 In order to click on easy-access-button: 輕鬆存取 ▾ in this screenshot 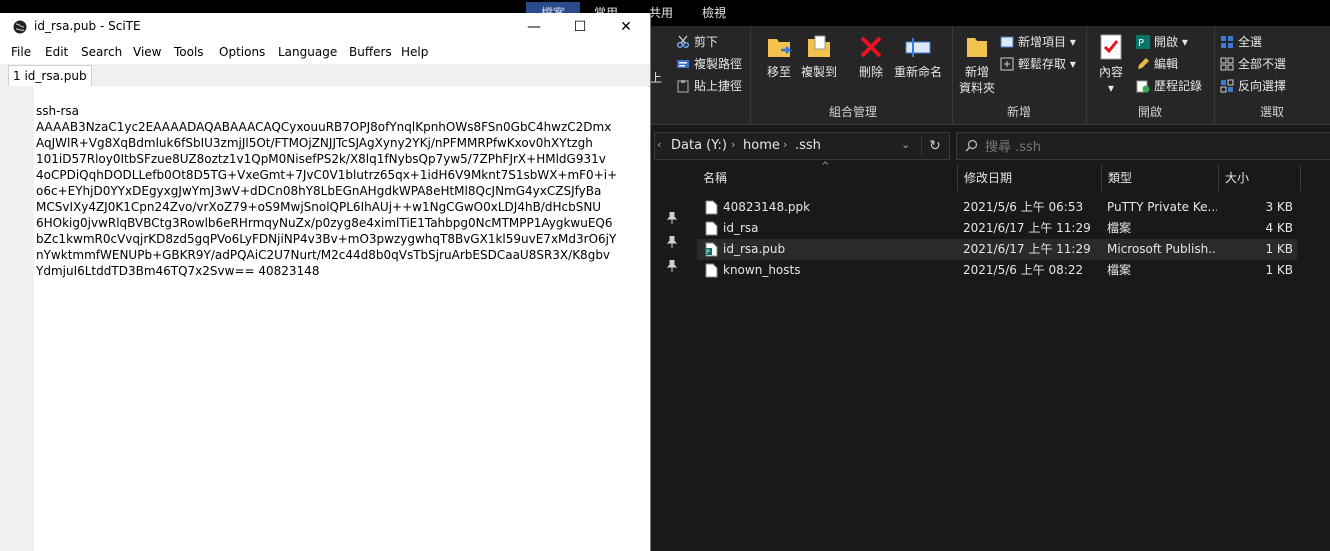, I will do `click(1038, 64)`.